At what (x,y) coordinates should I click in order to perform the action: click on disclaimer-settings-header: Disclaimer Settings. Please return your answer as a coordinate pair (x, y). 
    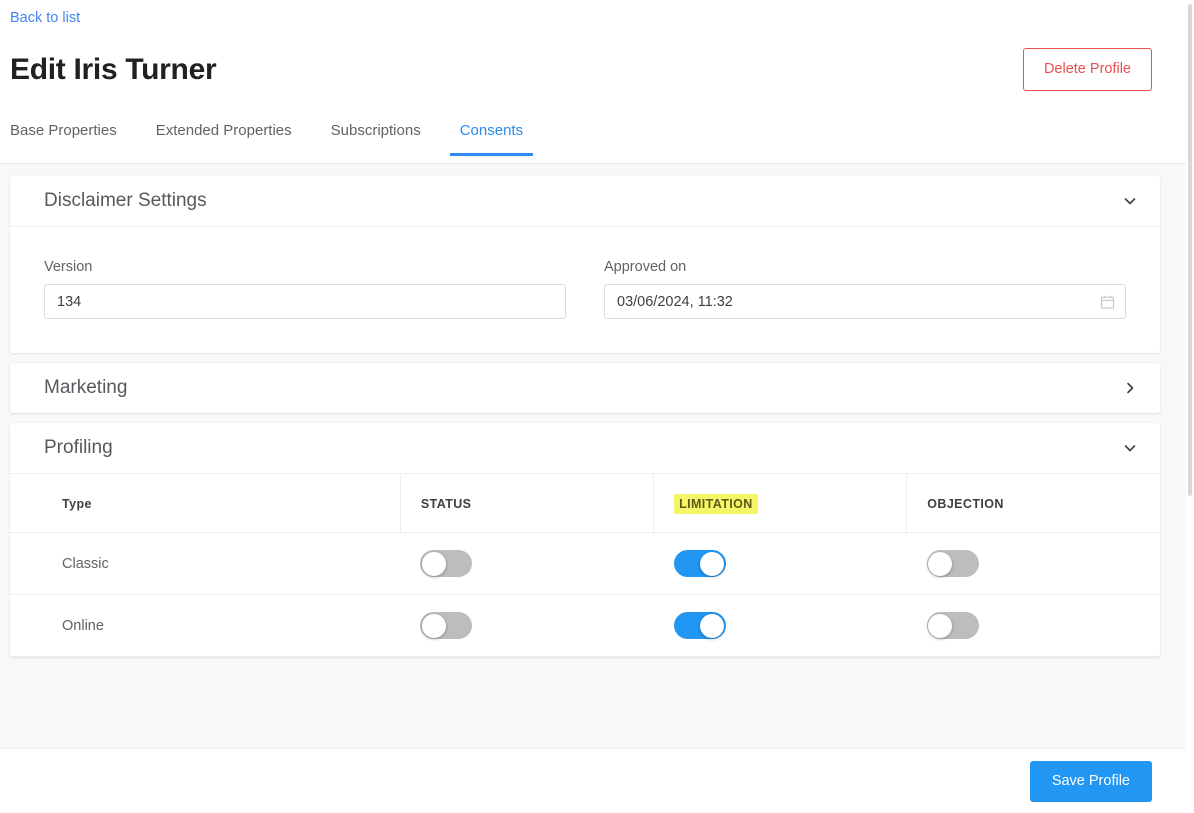
    Looking at the image, I should click on (585, 201).